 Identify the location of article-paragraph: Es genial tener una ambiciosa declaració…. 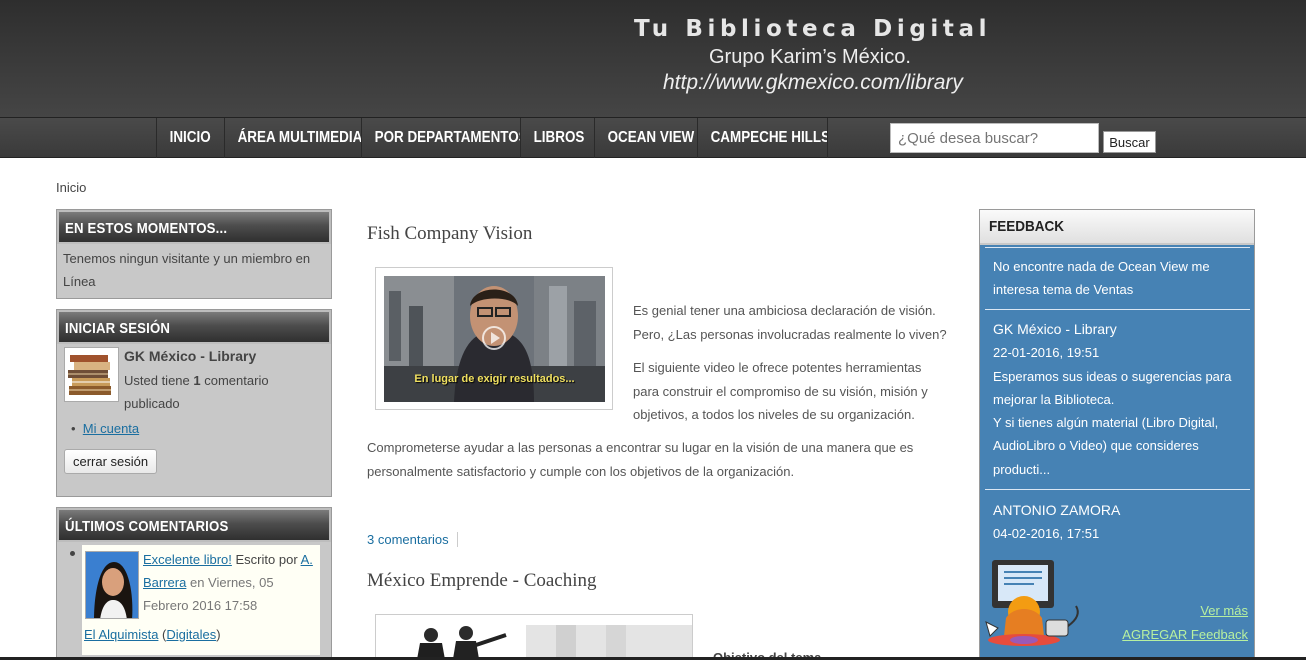
(790, 322).